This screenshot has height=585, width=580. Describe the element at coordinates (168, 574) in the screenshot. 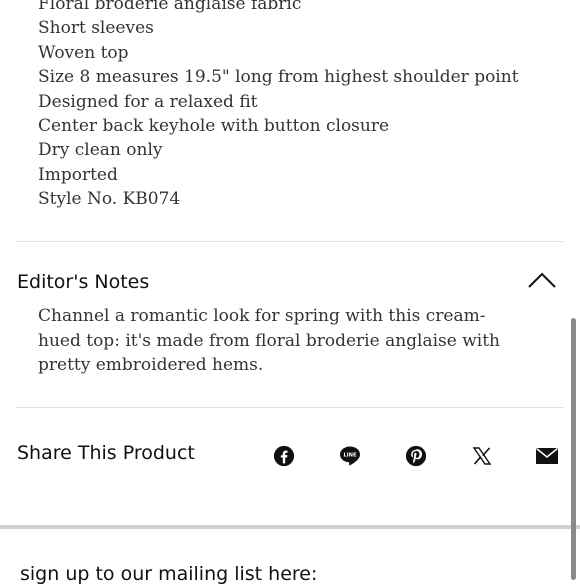

I see `mailing-list-prompt: sign up to our mailing list here:` at that location.